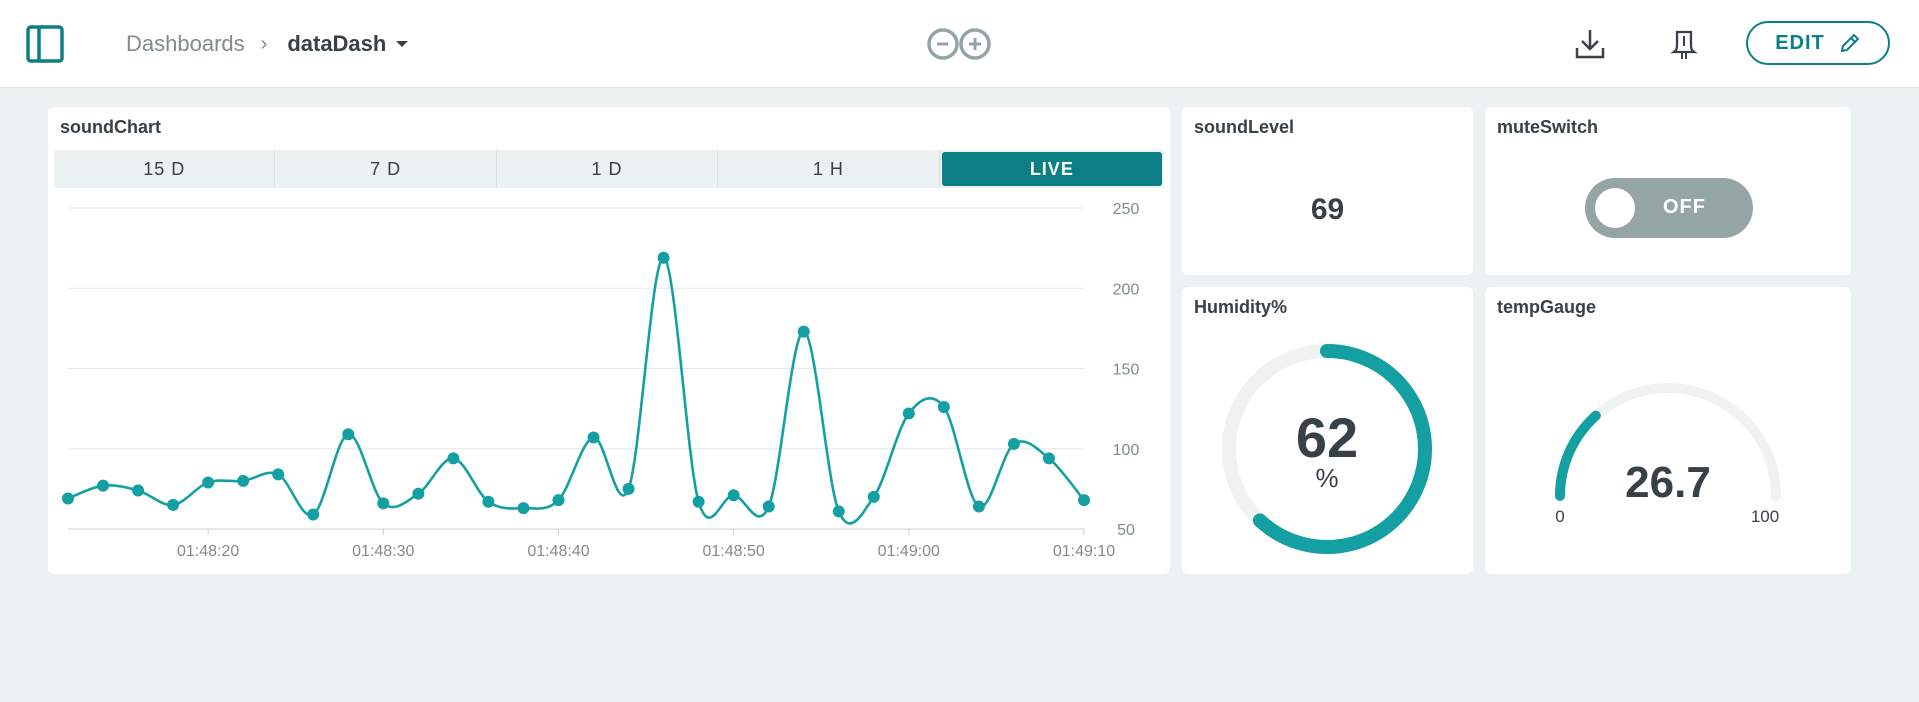 The width and height of the screenshot is (1919, 702). What do you see at coordinates (386, 169) in the screenshot?
I see `range-tab-7d: 7 D` at bounding box center [386, 169].